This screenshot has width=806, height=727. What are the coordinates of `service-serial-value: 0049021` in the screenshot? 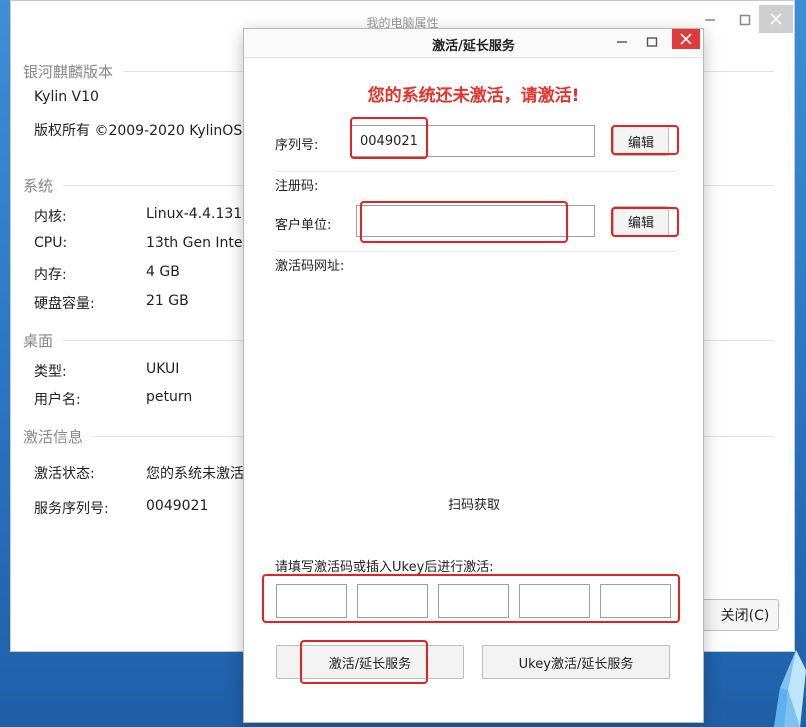 It's located at (177, 506).